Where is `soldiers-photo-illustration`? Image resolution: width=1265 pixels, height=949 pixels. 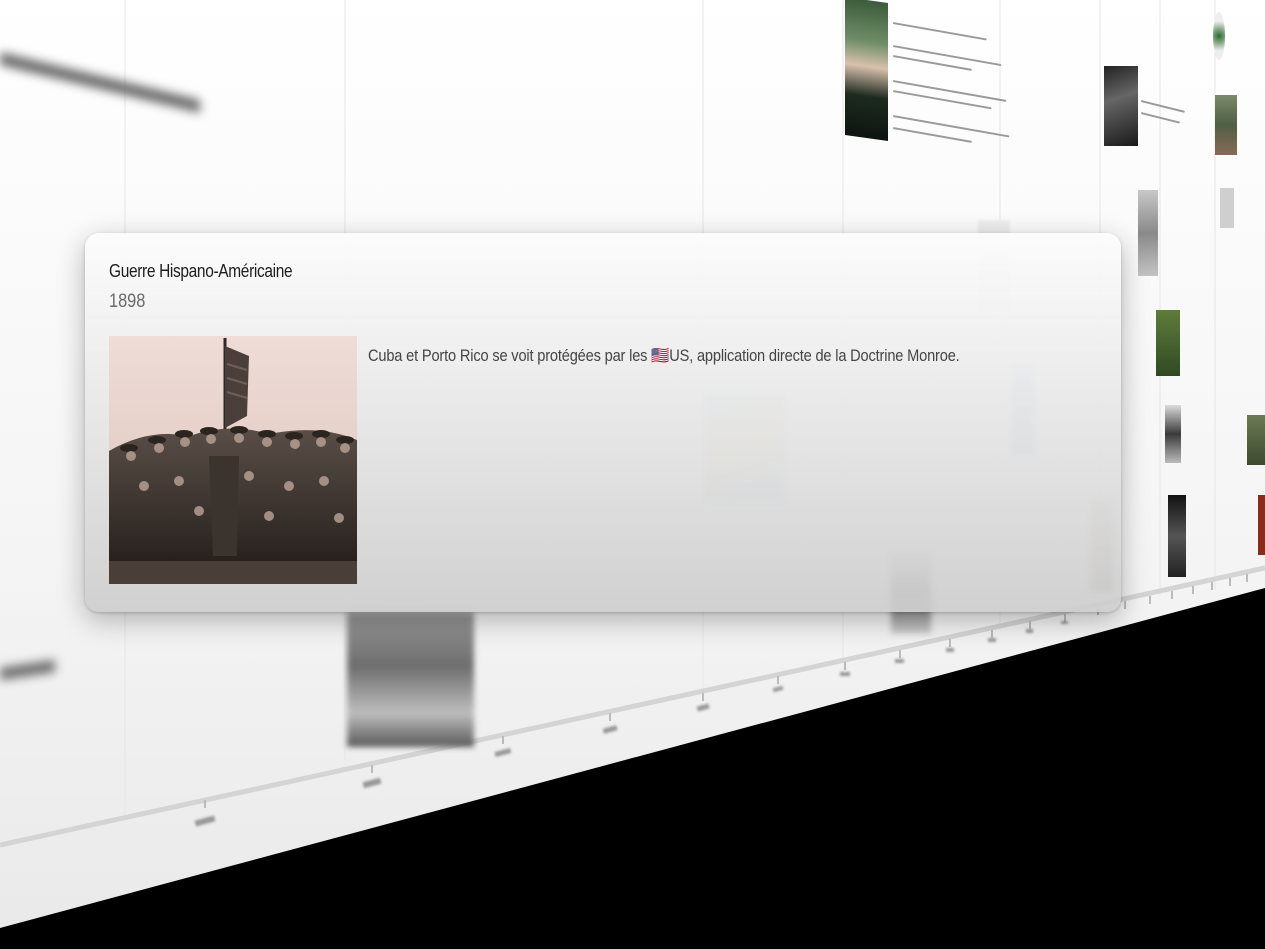 soldiers-photo-illustration is located at coordinates (233, 460).